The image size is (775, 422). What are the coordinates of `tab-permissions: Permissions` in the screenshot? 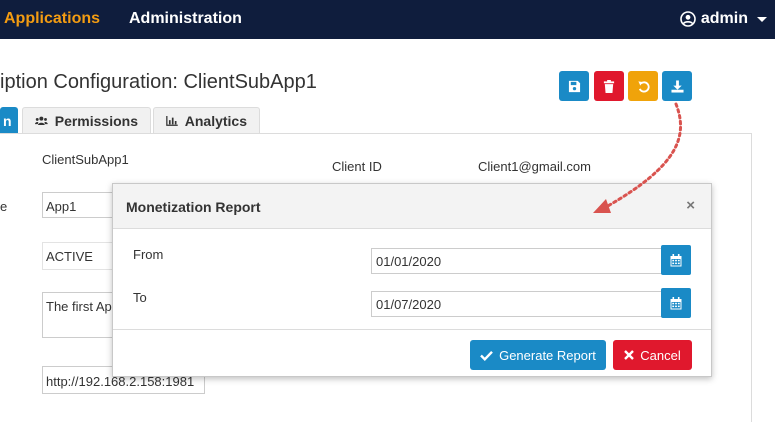 It's located at (86, 120).